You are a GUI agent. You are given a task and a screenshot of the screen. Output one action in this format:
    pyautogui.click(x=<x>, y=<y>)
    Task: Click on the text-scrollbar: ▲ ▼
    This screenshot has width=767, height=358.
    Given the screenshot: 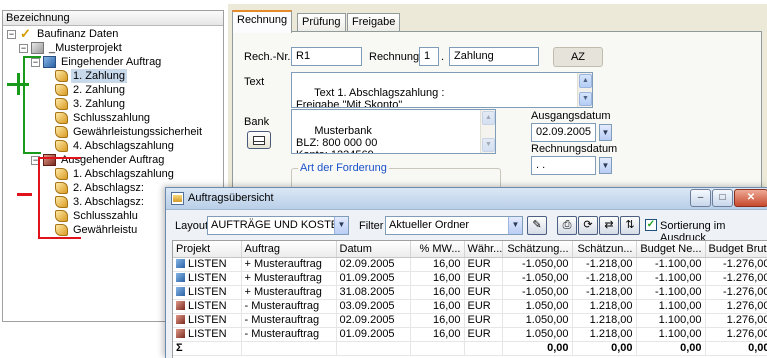 What is the action you would take?
    pyautogui.click(x=584, y=90)
    